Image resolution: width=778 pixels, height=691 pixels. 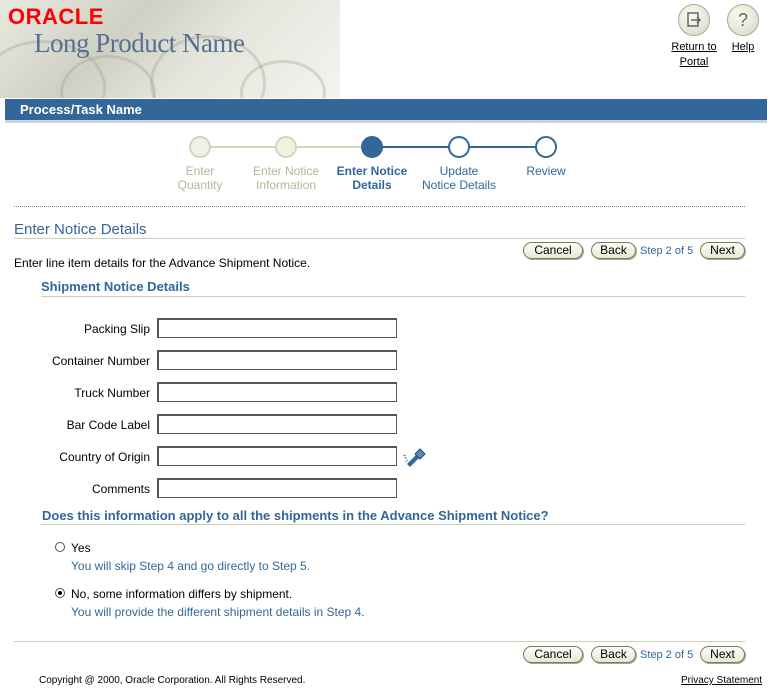 I want to click on section-rule, so click(x=393, y=296).